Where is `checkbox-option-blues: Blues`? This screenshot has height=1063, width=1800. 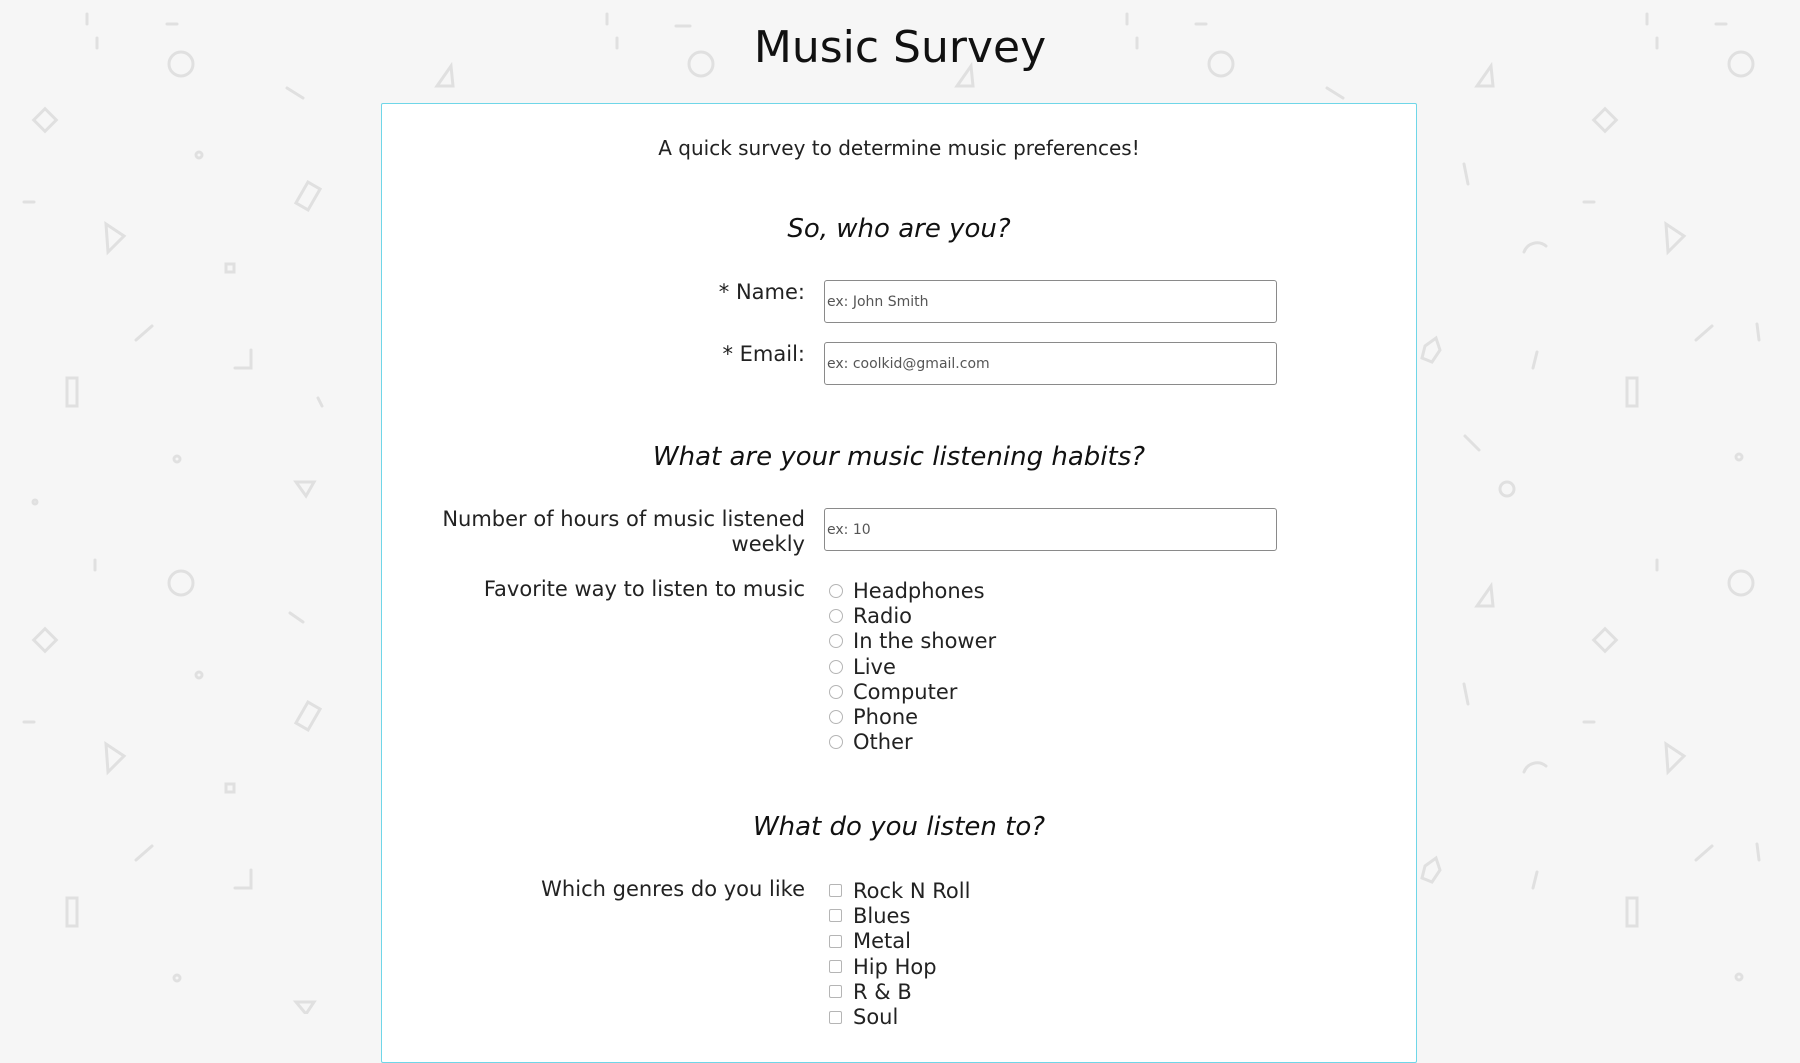 checkbox-option-blues: Blues is located at coordinates (899, 915).